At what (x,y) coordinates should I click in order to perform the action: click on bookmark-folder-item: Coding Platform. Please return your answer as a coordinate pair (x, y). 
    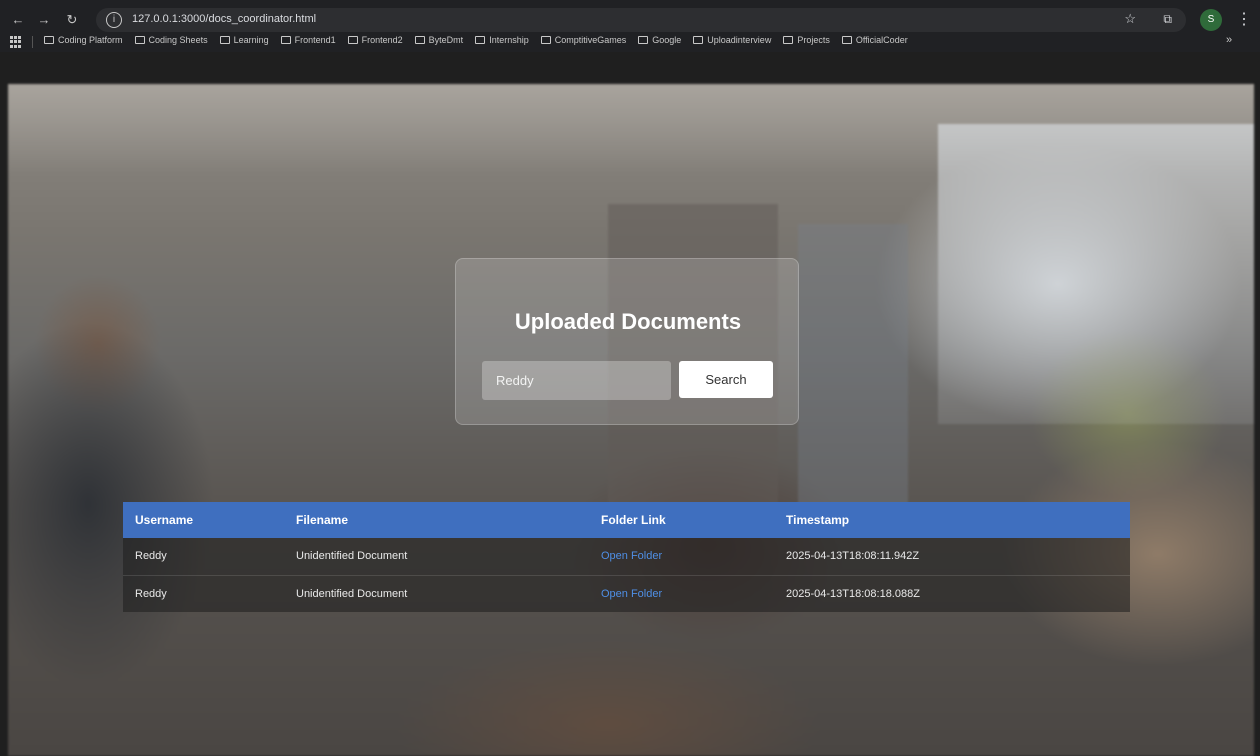
    Looking at the image, I should click on (83, 40).